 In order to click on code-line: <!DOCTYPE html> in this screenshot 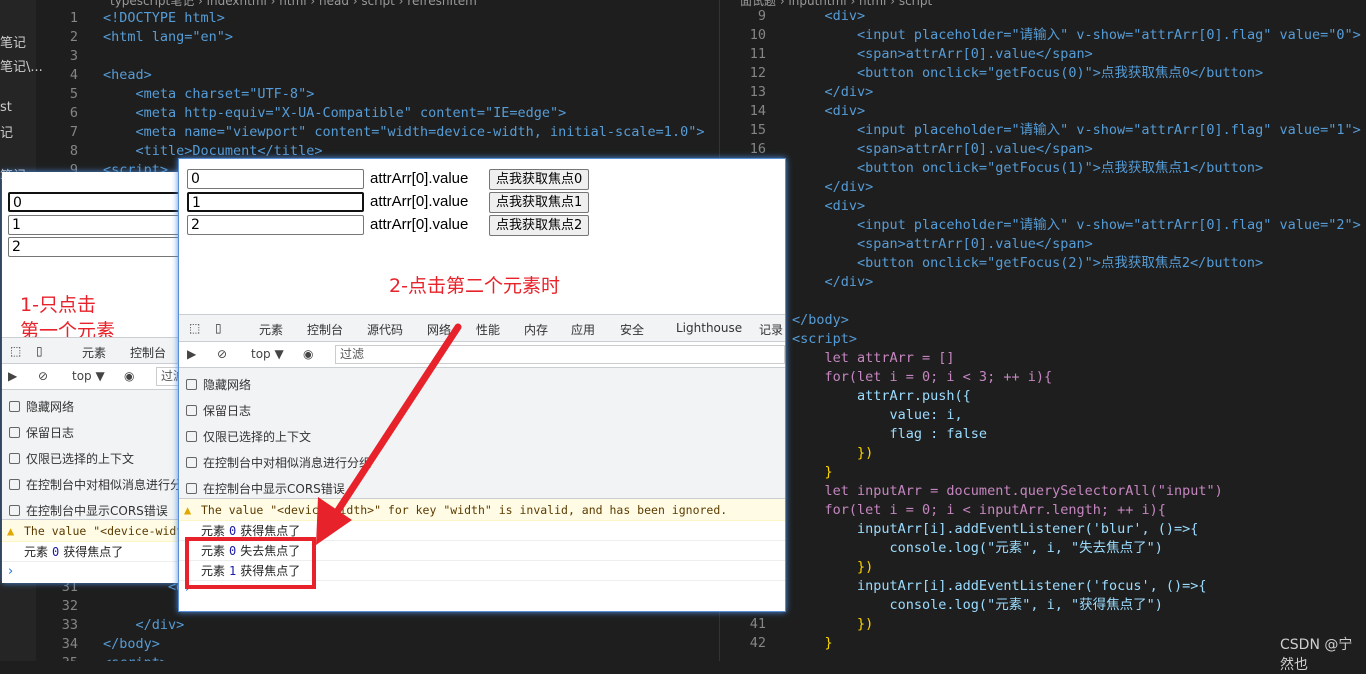, I will do `click(164, 18)`.